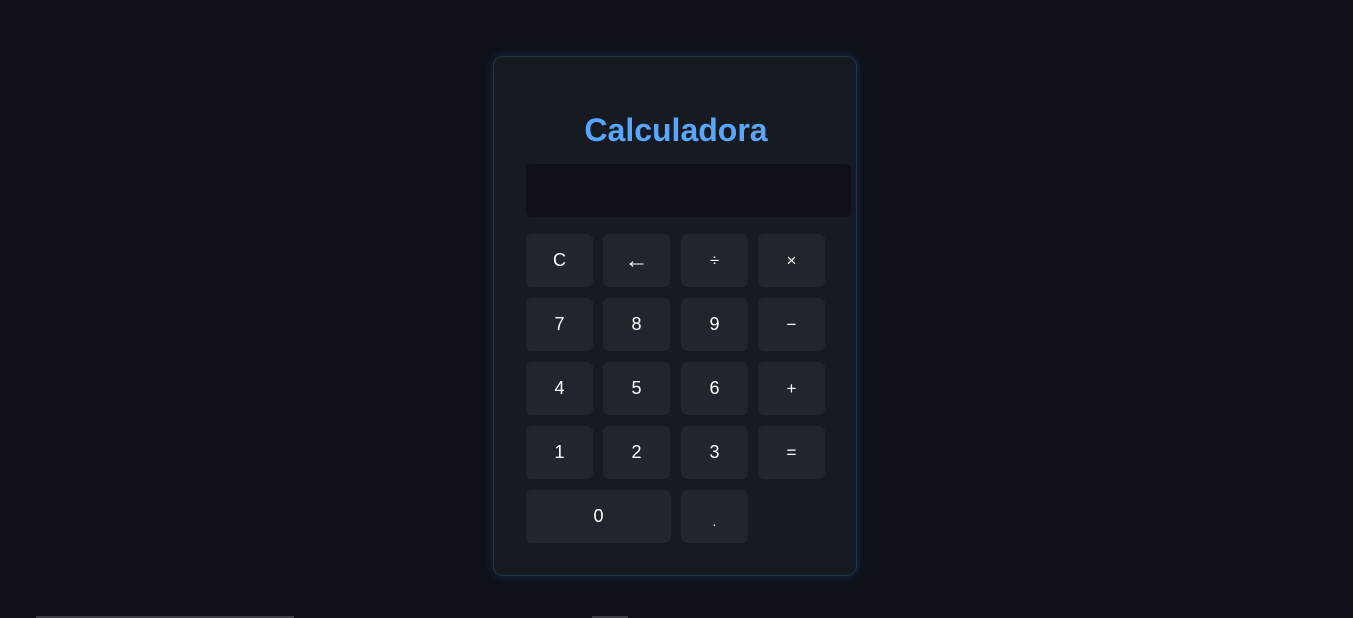  I want to click on digit-3-button: 3, so click(714, 452).